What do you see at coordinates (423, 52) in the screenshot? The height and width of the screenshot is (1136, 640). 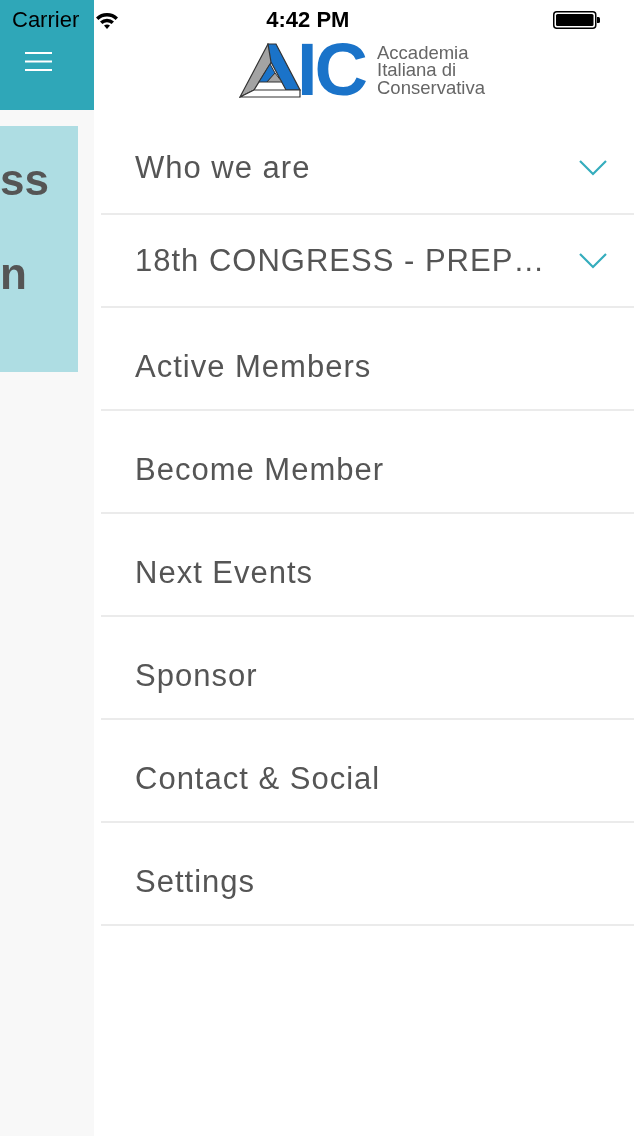 I see `logo-name-text: Accademia` at bounding box center [423, 52].